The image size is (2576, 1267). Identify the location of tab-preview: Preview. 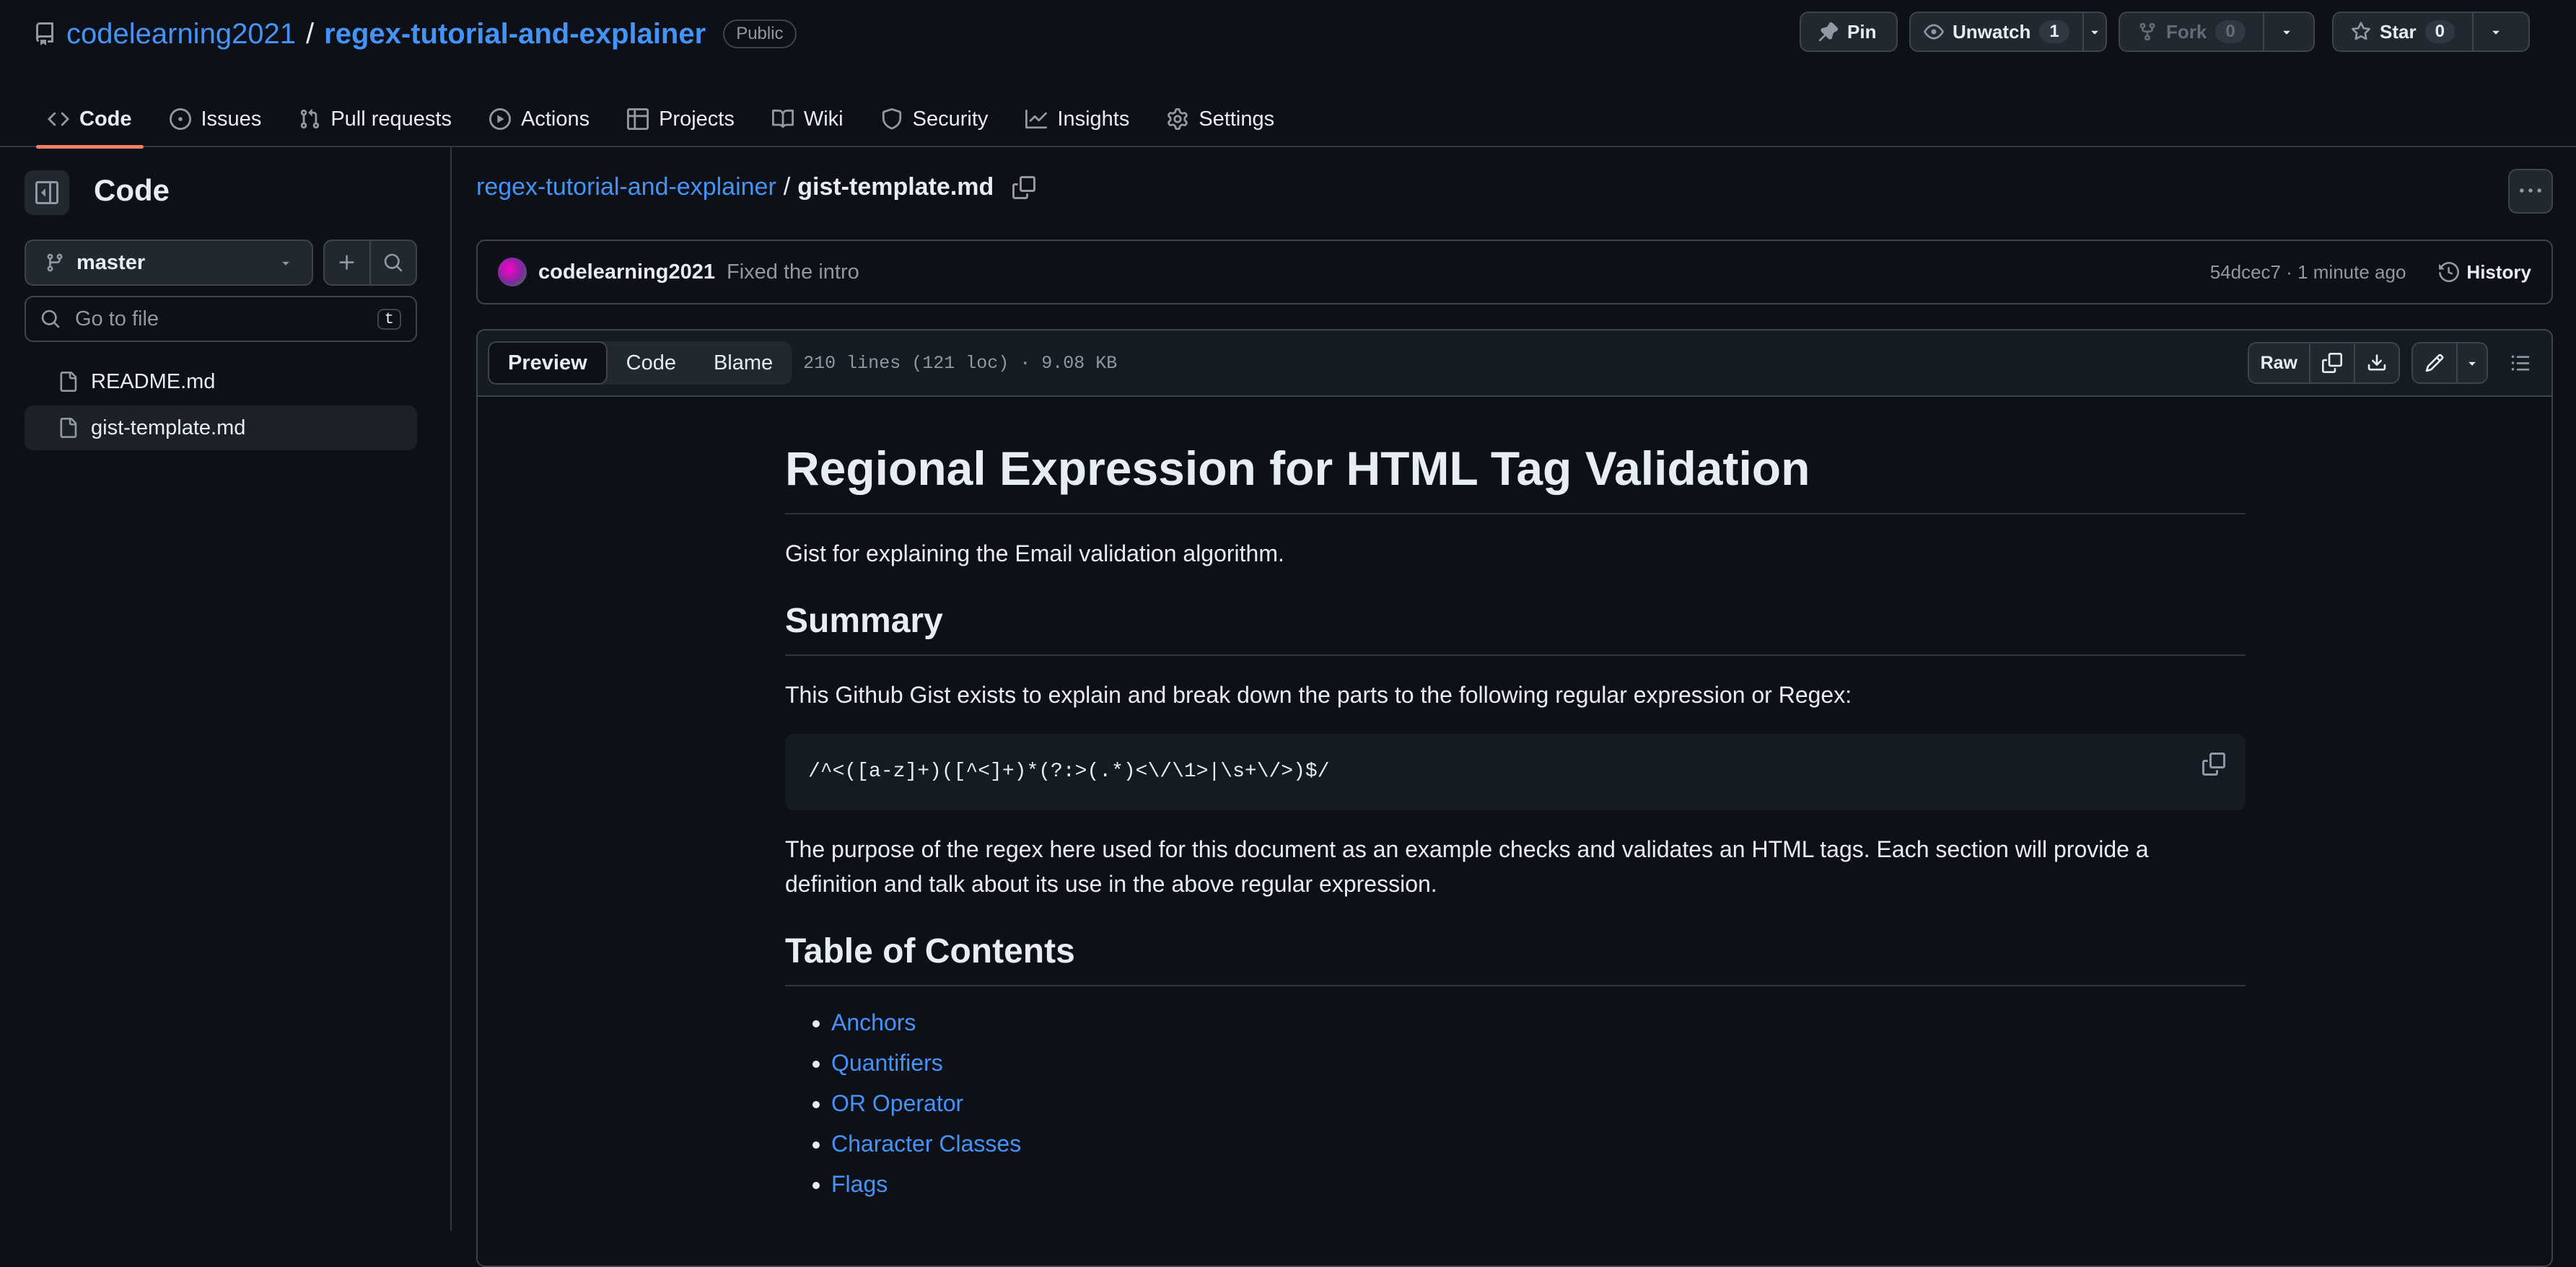
(548, 363).